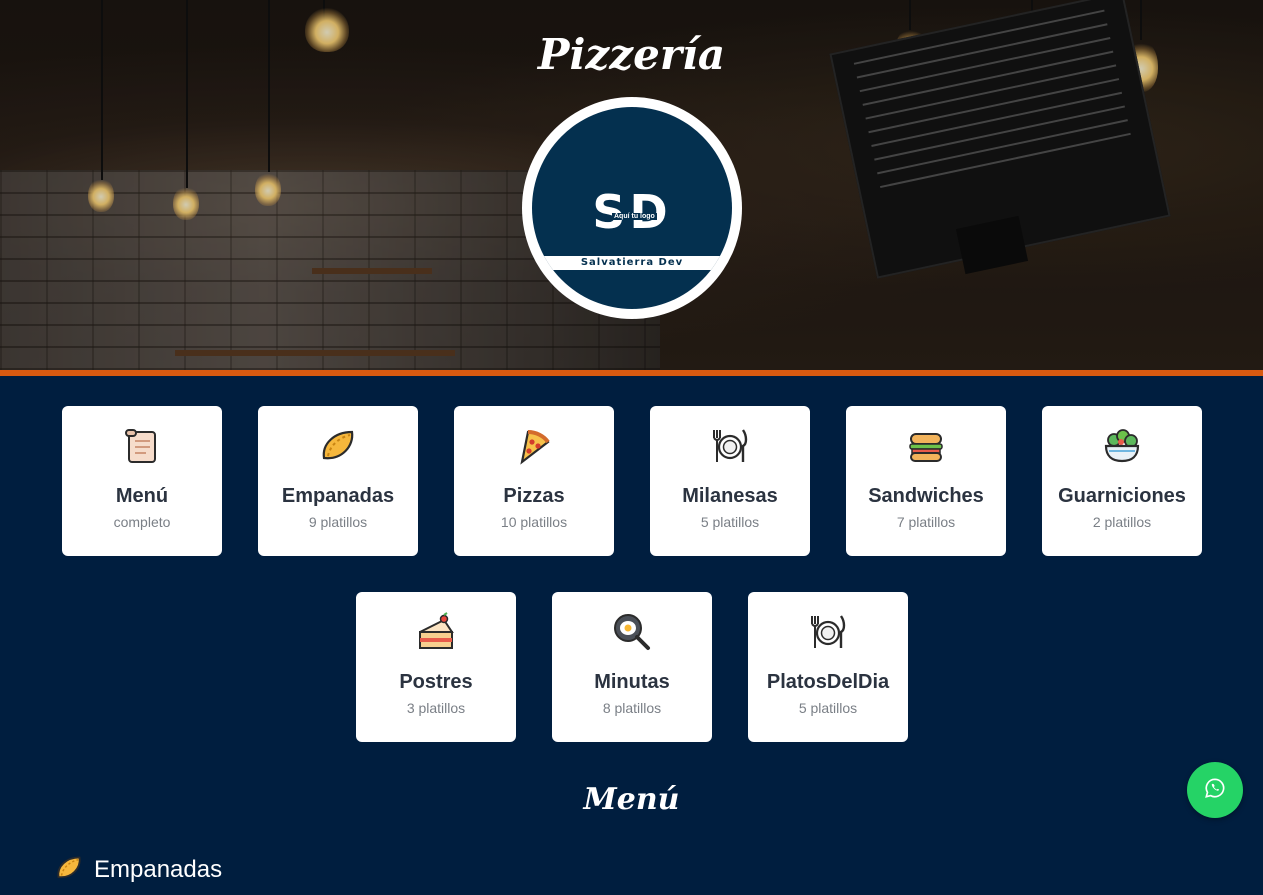  Describe the element at coordinates (534, 481) in the screenshot. I see `category-card-pizzas: Pizzas 10 platillos` at that location.